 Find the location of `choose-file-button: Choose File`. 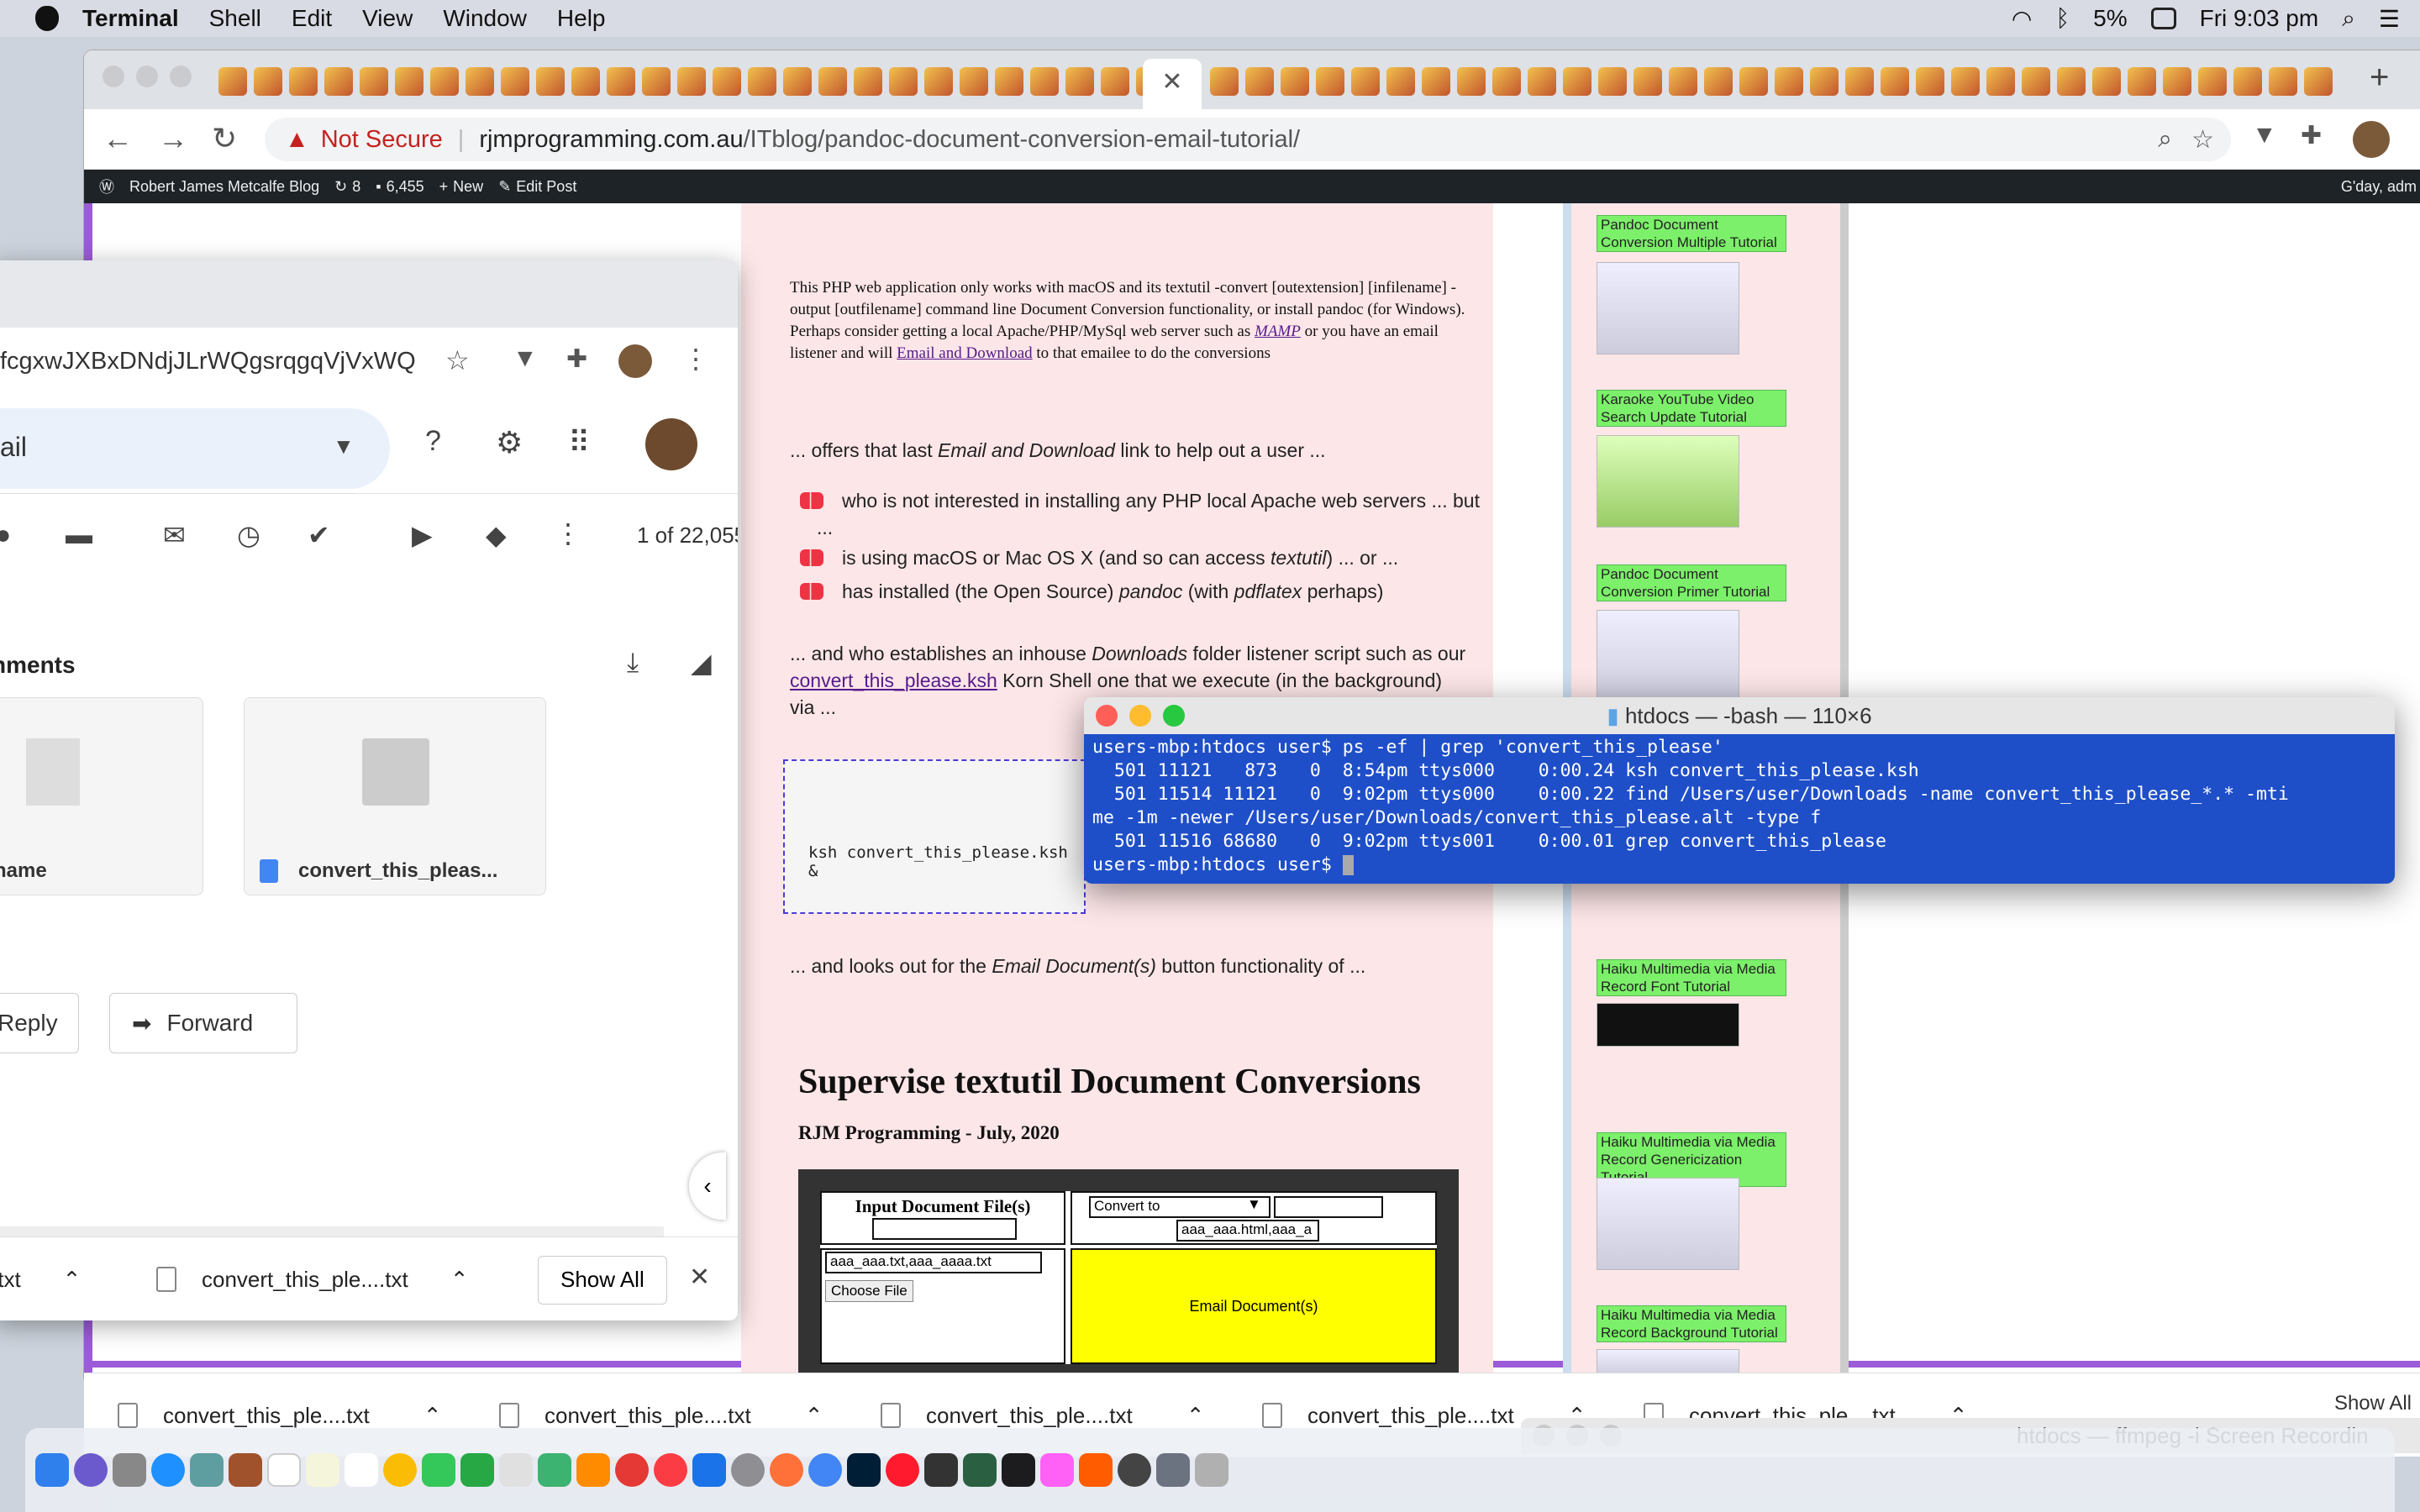

choose-file-button: Choose File is located at coordinates (869, 1291).